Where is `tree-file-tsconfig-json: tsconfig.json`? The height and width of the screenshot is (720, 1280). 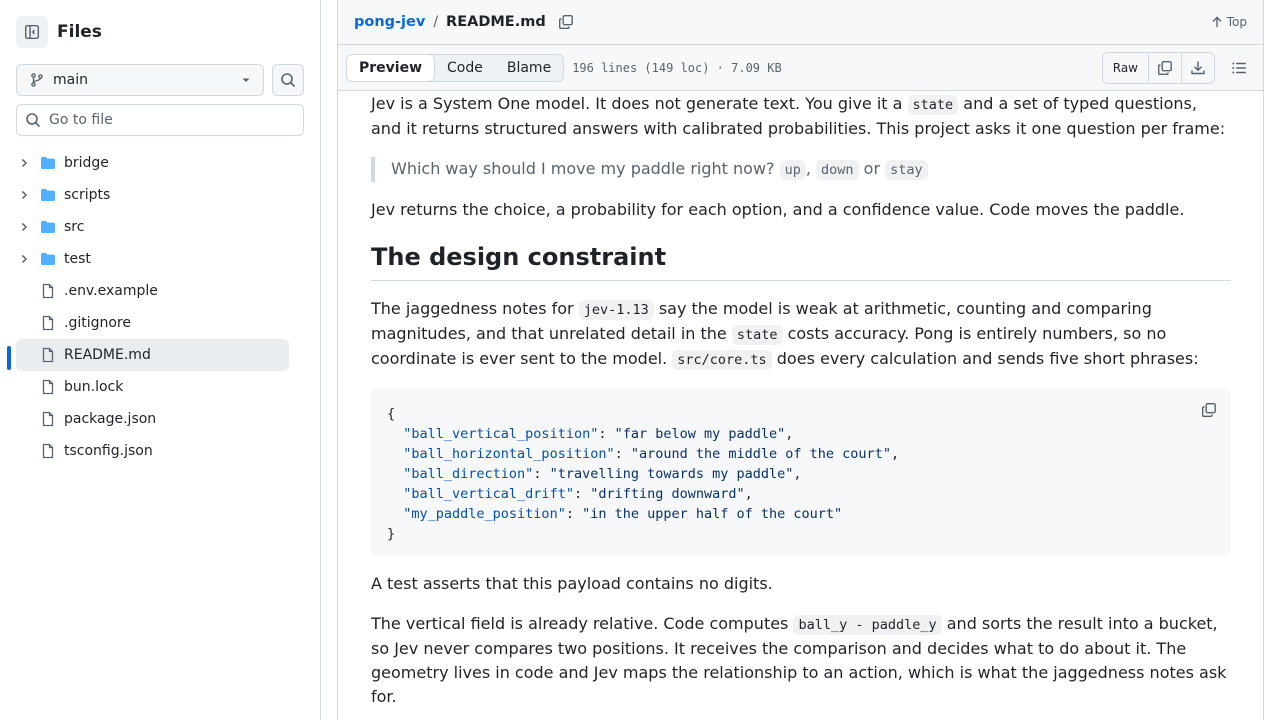 tree-file-tsconfig-json: tsconfig.json is located at coordinates (152, 451).